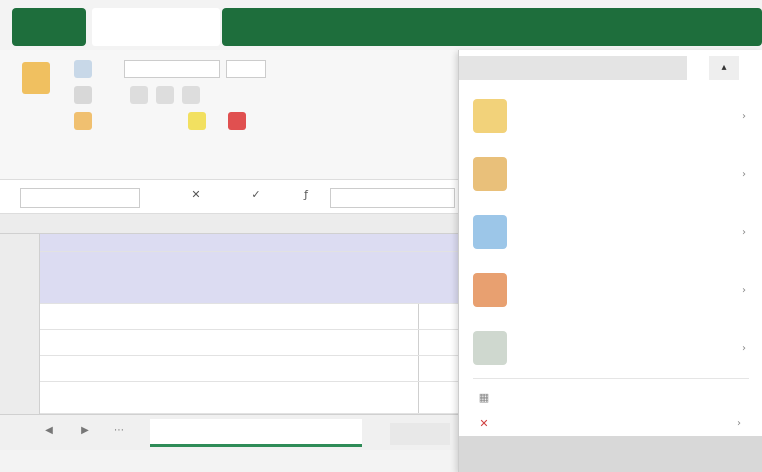 The image size is (762, 472). I want to click on dropdown-collapse-icon: ▴, so click(724, 68).